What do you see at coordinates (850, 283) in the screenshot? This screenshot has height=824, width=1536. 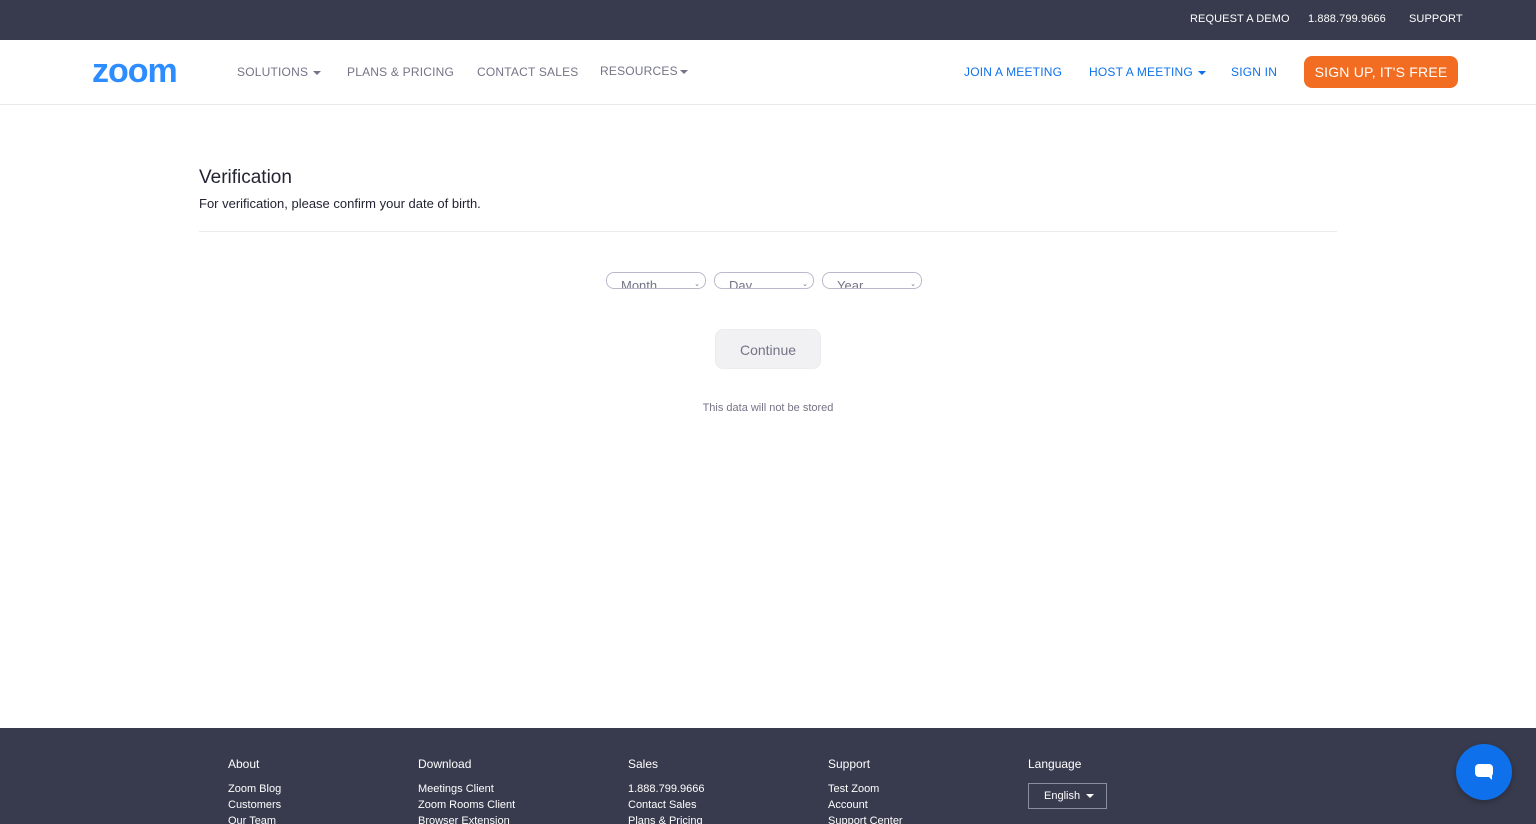 I see `year-placeholder: Year` at bounding box center [850, 283].